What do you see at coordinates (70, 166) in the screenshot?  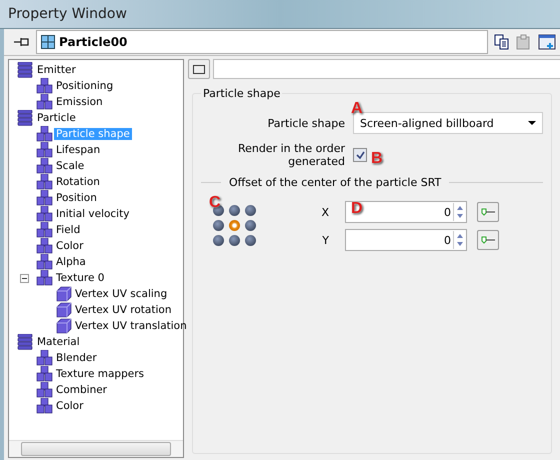 I see `tree-item: Scale` at bounding box center [70, 166].